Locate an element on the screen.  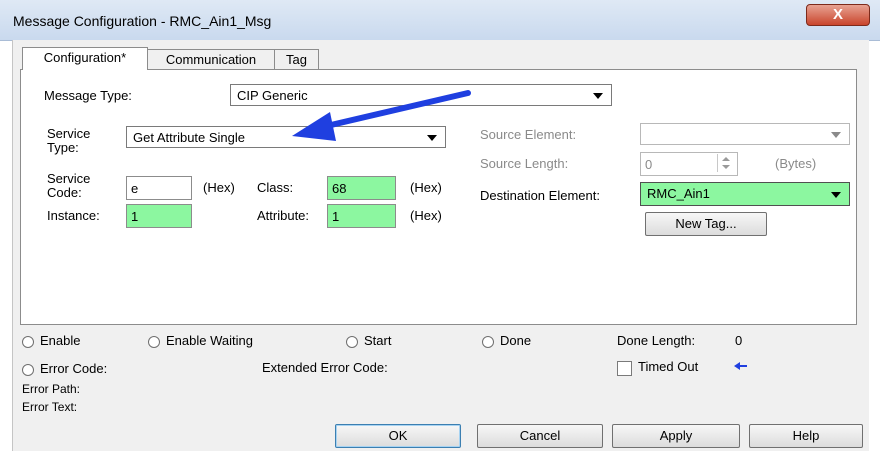
annotation-arrow-icon is located at coordinates (381, 115).